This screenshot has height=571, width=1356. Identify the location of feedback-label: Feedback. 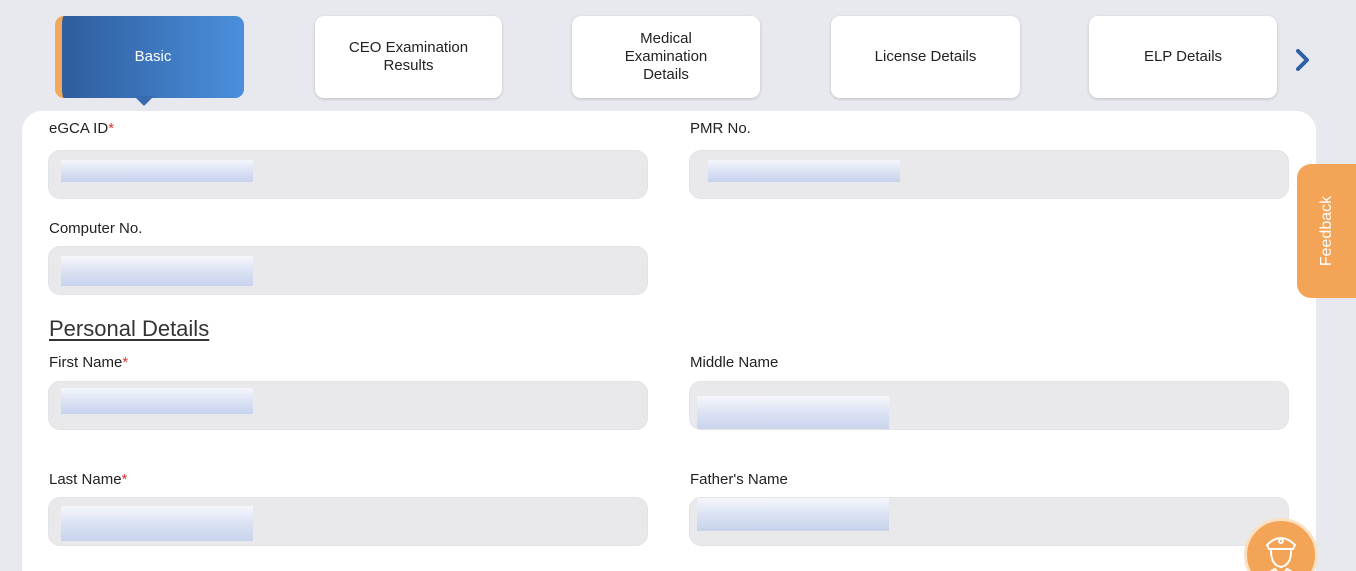
(1327, 231).